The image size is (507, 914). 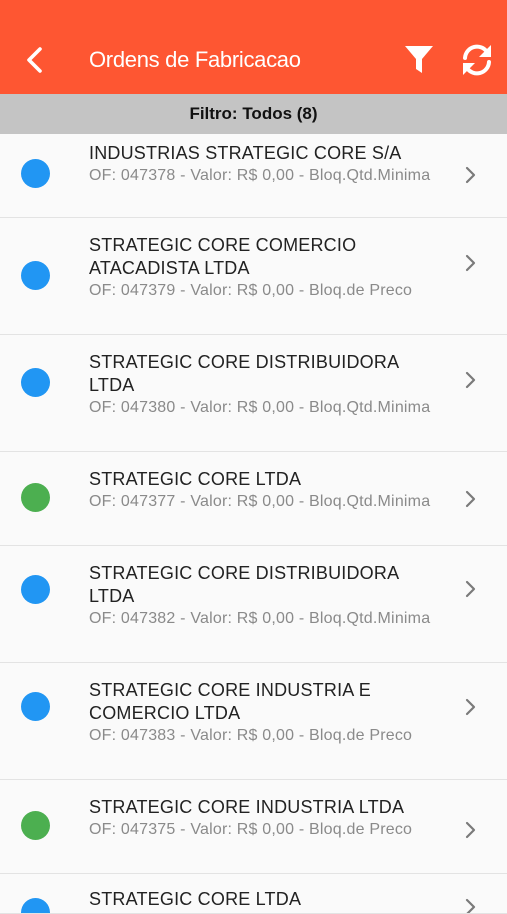 I want to click on customer-name: STRATEGIC CORE INDUSTRIA E COMERCIO LTDA, so click(x=230, y=701).